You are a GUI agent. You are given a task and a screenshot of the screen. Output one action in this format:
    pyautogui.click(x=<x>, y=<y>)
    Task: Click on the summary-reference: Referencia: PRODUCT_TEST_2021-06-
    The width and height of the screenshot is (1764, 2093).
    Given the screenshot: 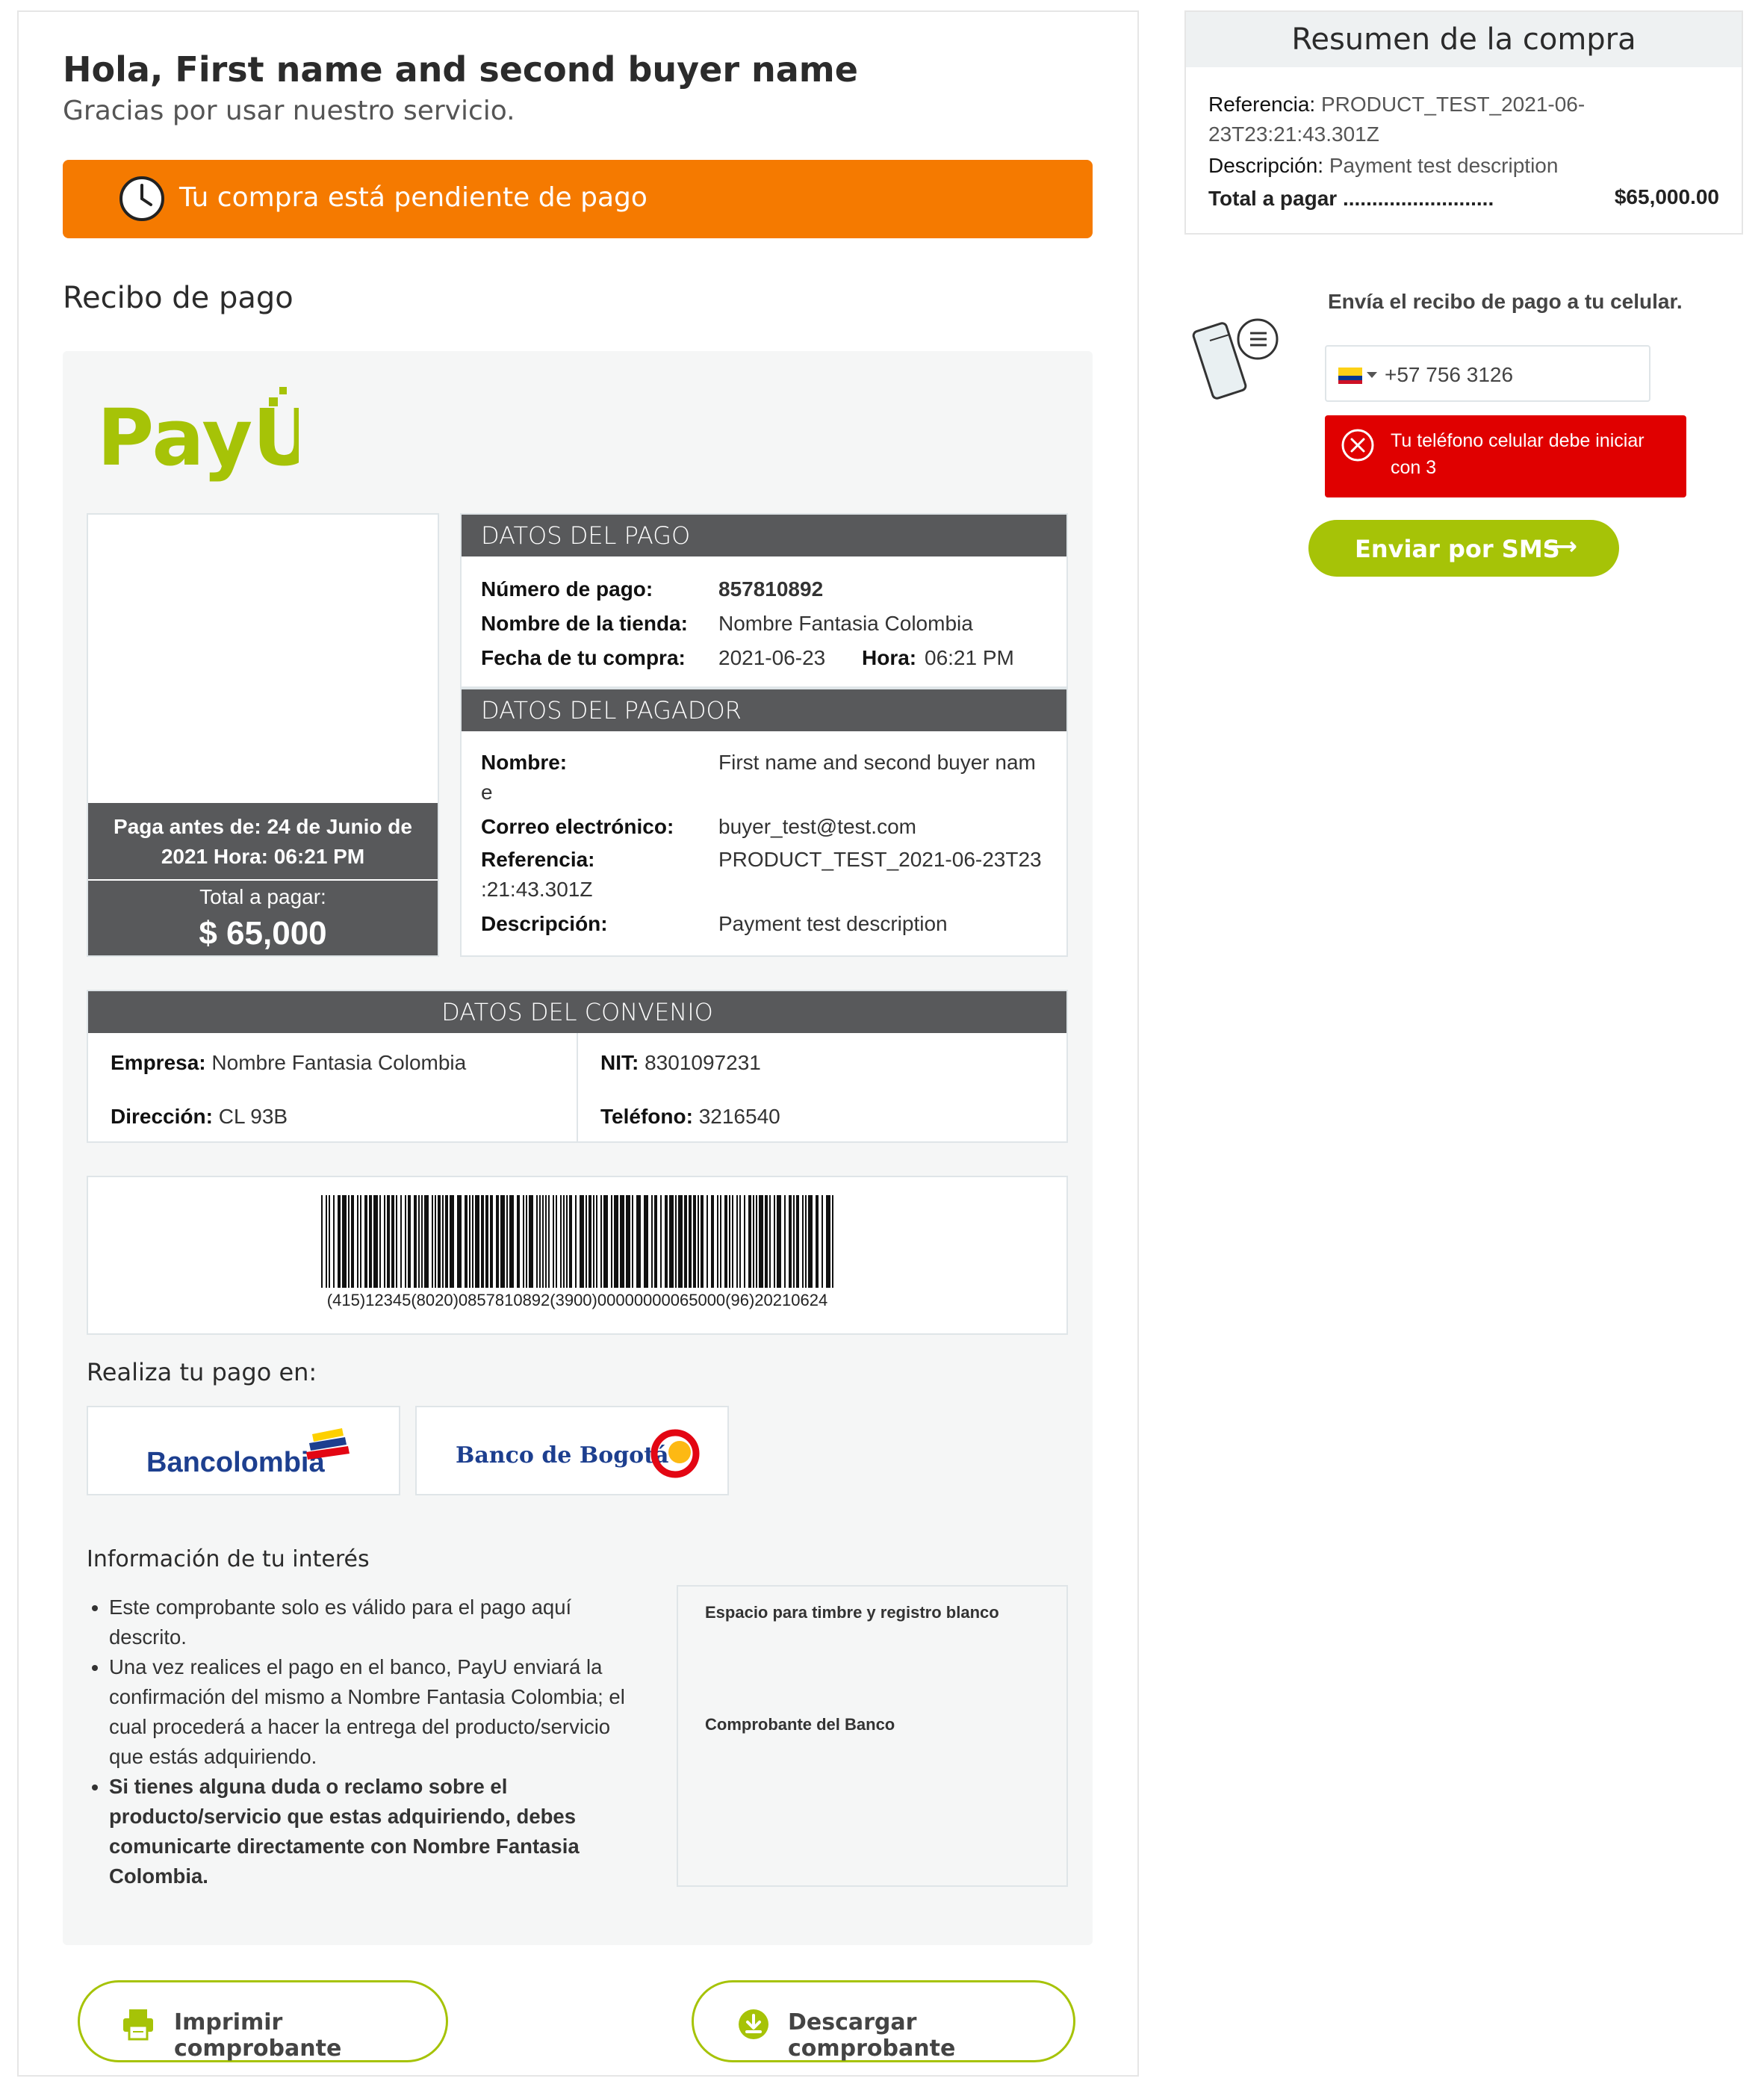 What is the action you would take?
    pyautogui.click(x=1397, y=105)
    